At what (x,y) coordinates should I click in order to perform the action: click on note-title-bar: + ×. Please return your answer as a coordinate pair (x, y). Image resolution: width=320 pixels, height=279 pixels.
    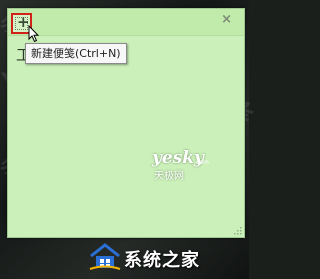
    Looking at the image, I should click on (126, 22).